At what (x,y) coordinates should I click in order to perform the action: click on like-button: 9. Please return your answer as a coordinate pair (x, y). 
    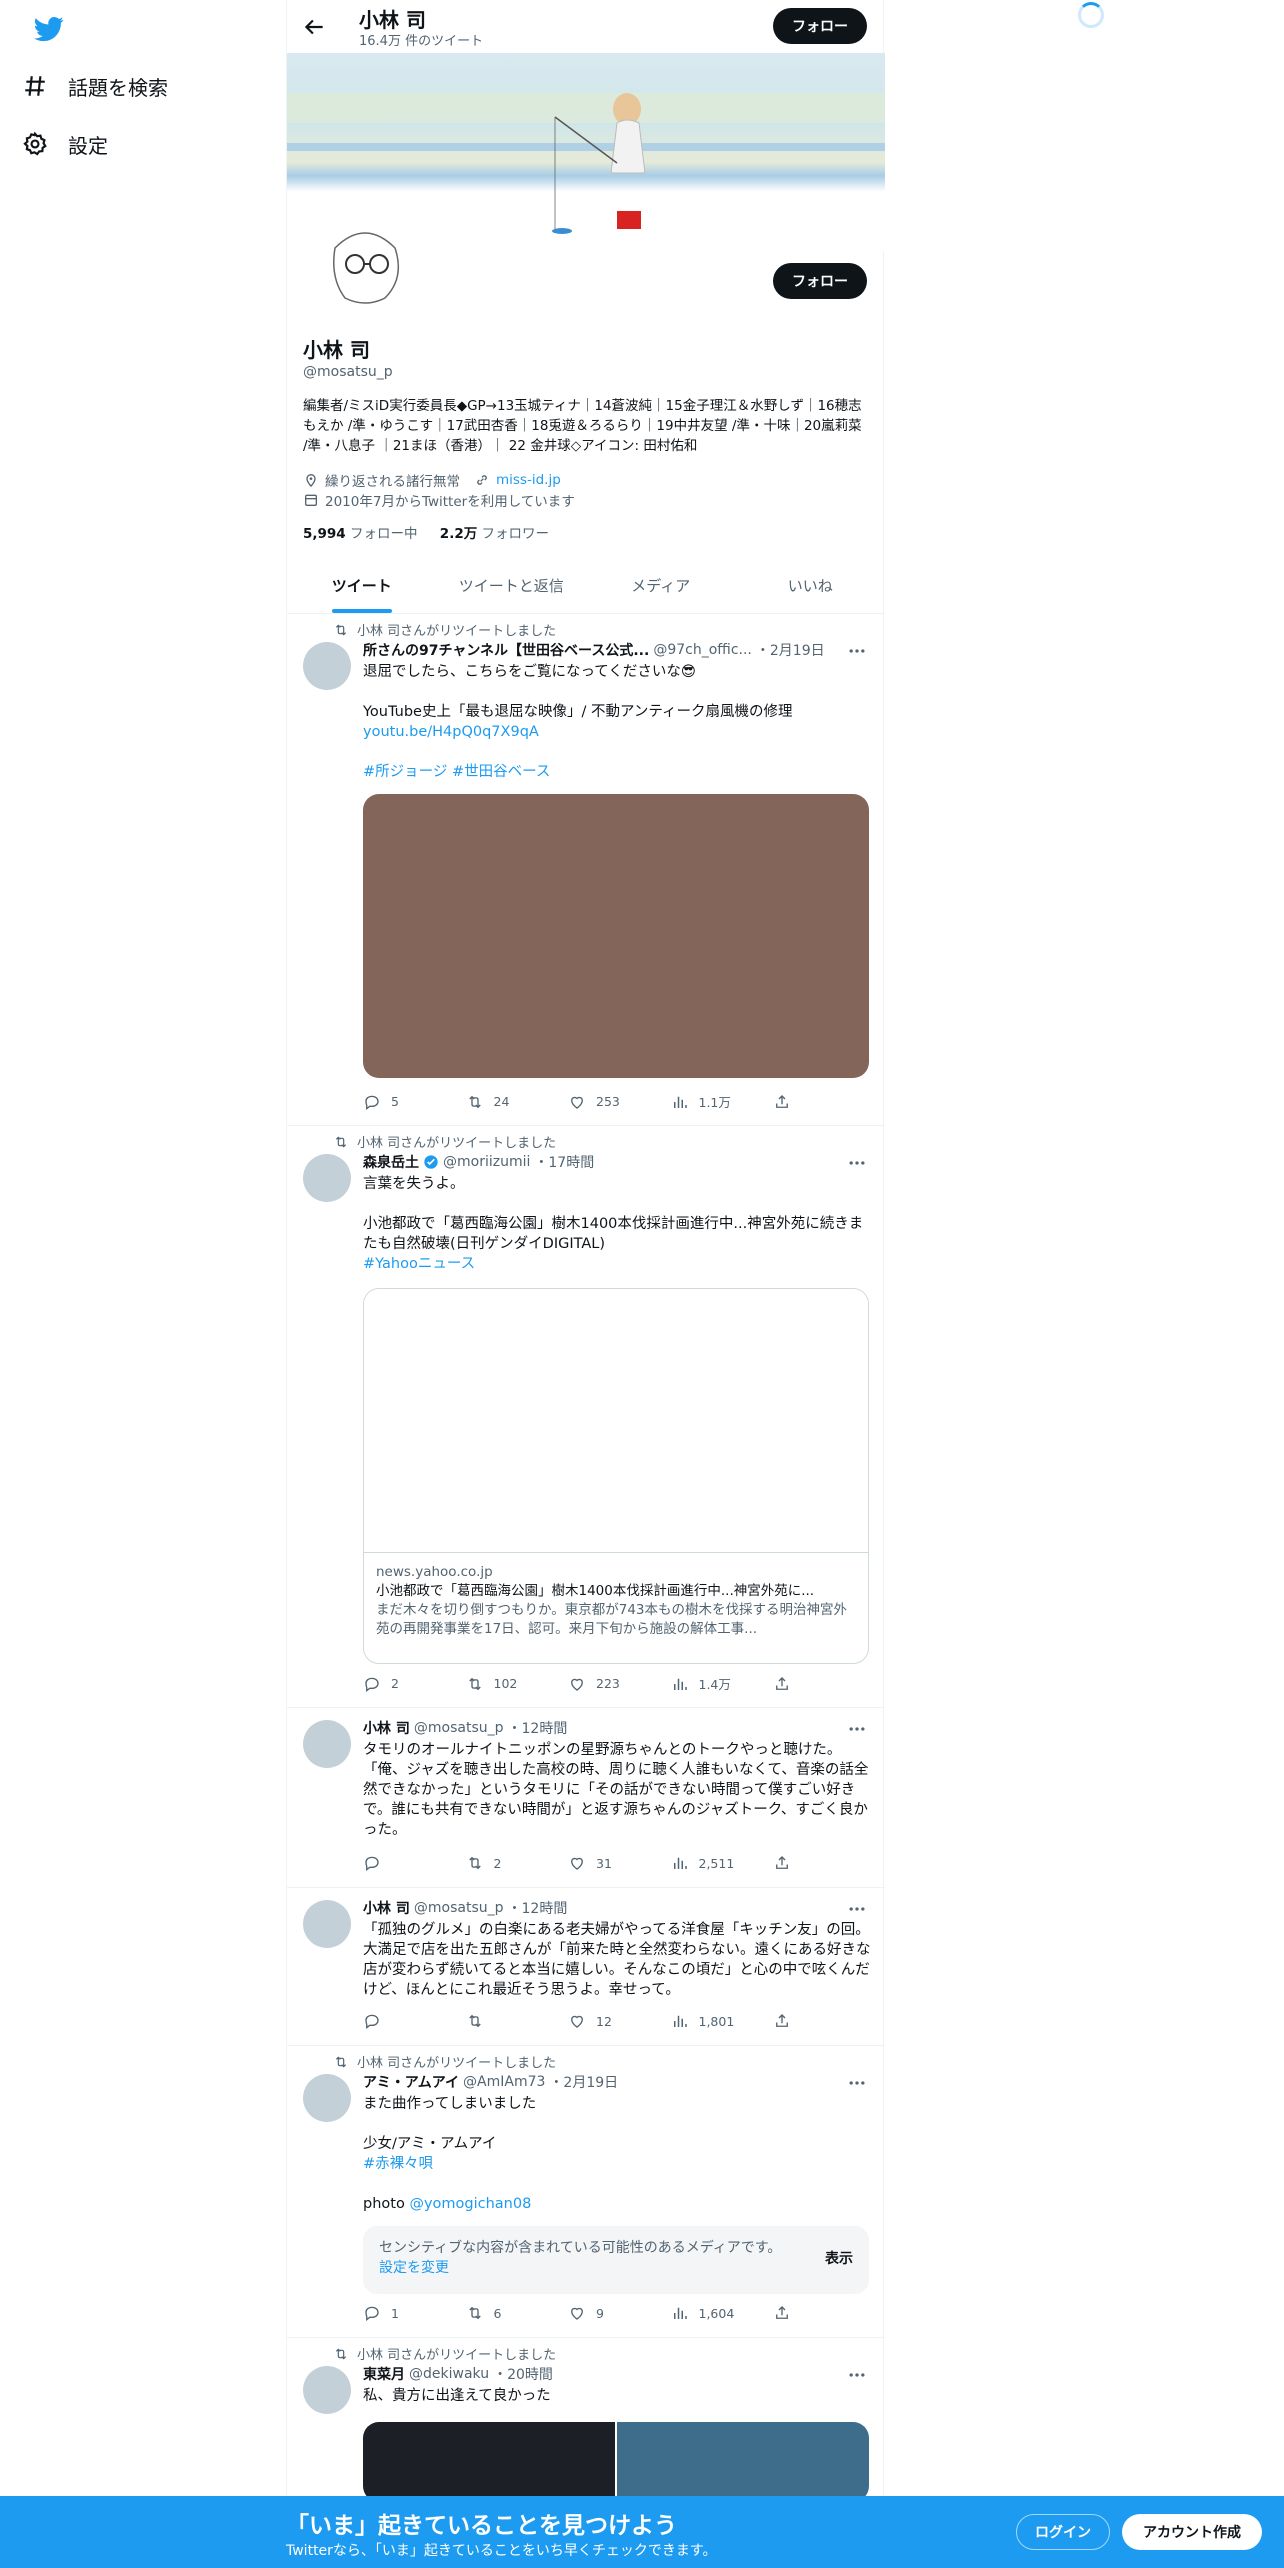
    Looking at the image, I should click on (603, 2313).